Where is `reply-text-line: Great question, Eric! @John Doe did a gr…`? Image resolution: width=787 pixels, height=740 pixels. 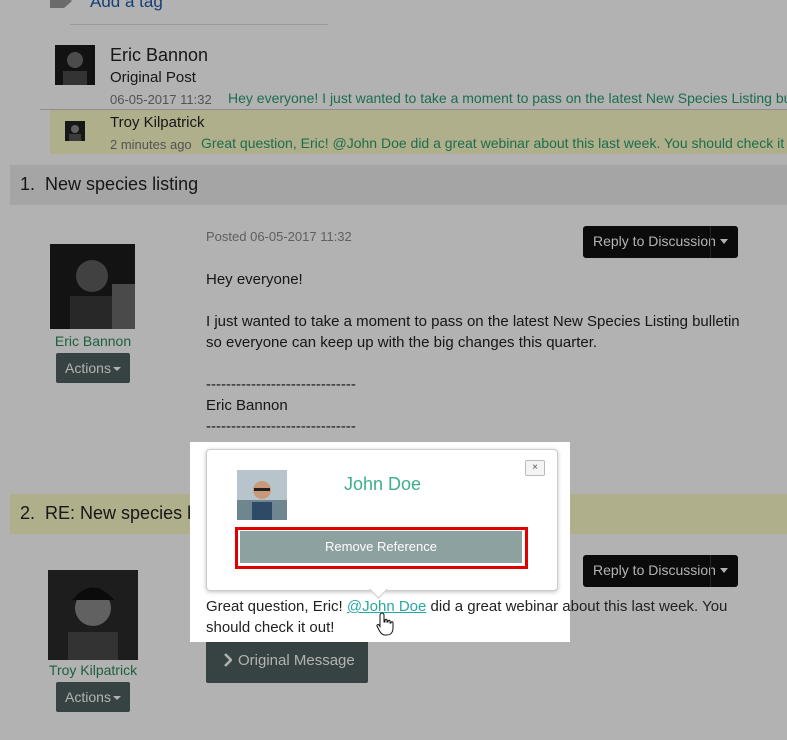
reply-text-line: Great question, Eric! @John Doe did a gr… is located at coordinates (466, 606).